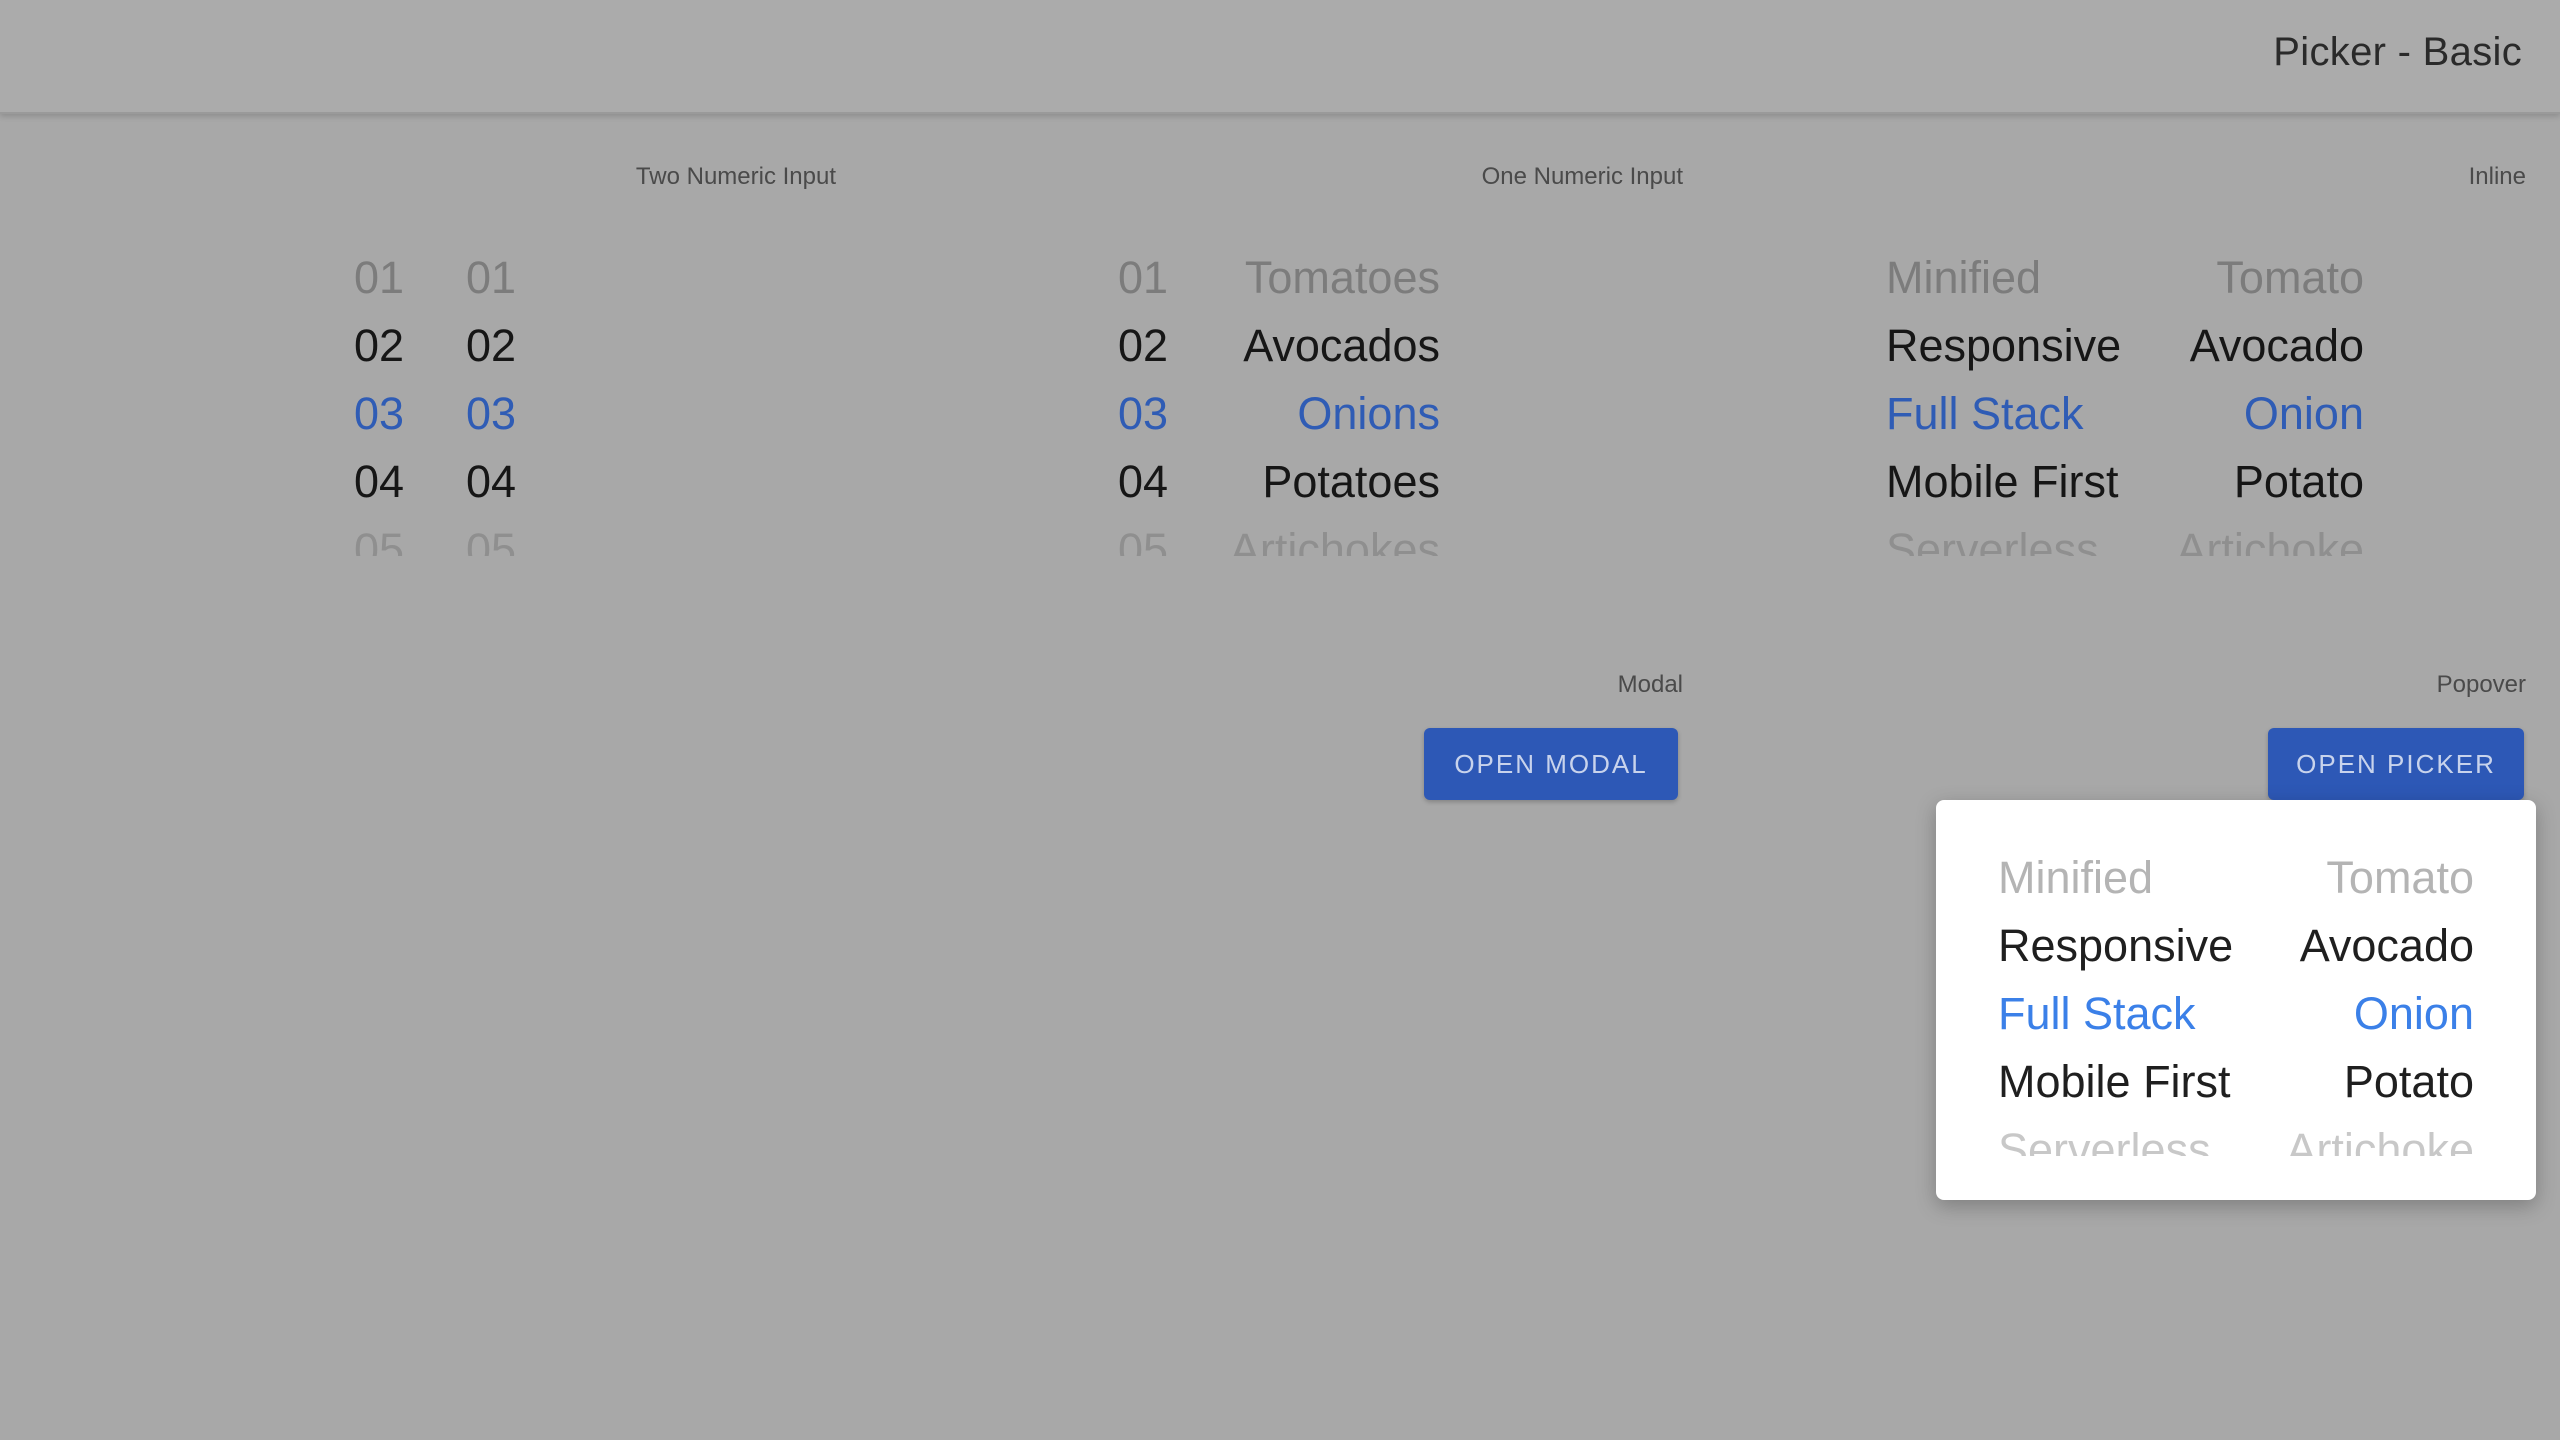 This screenshot has height=1440, width=2560. I want to click on inline-picker-column-2: Tomato Avocado Onion Potato Artichoke, so click(2270, 400).